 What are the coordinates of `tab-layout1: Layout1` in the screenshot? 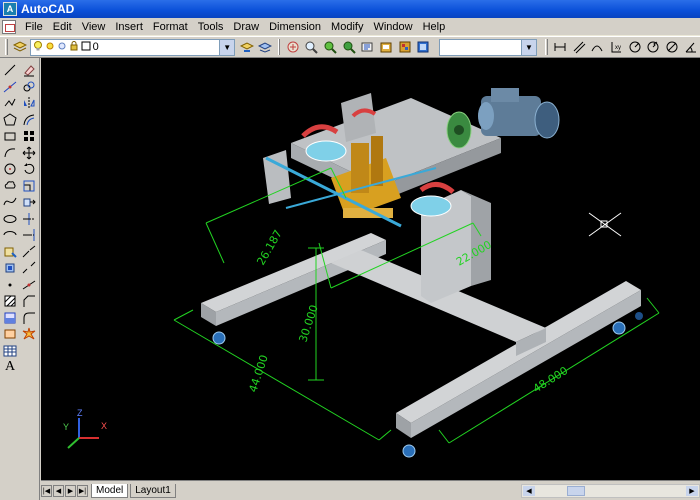 It's located at (153, 490).